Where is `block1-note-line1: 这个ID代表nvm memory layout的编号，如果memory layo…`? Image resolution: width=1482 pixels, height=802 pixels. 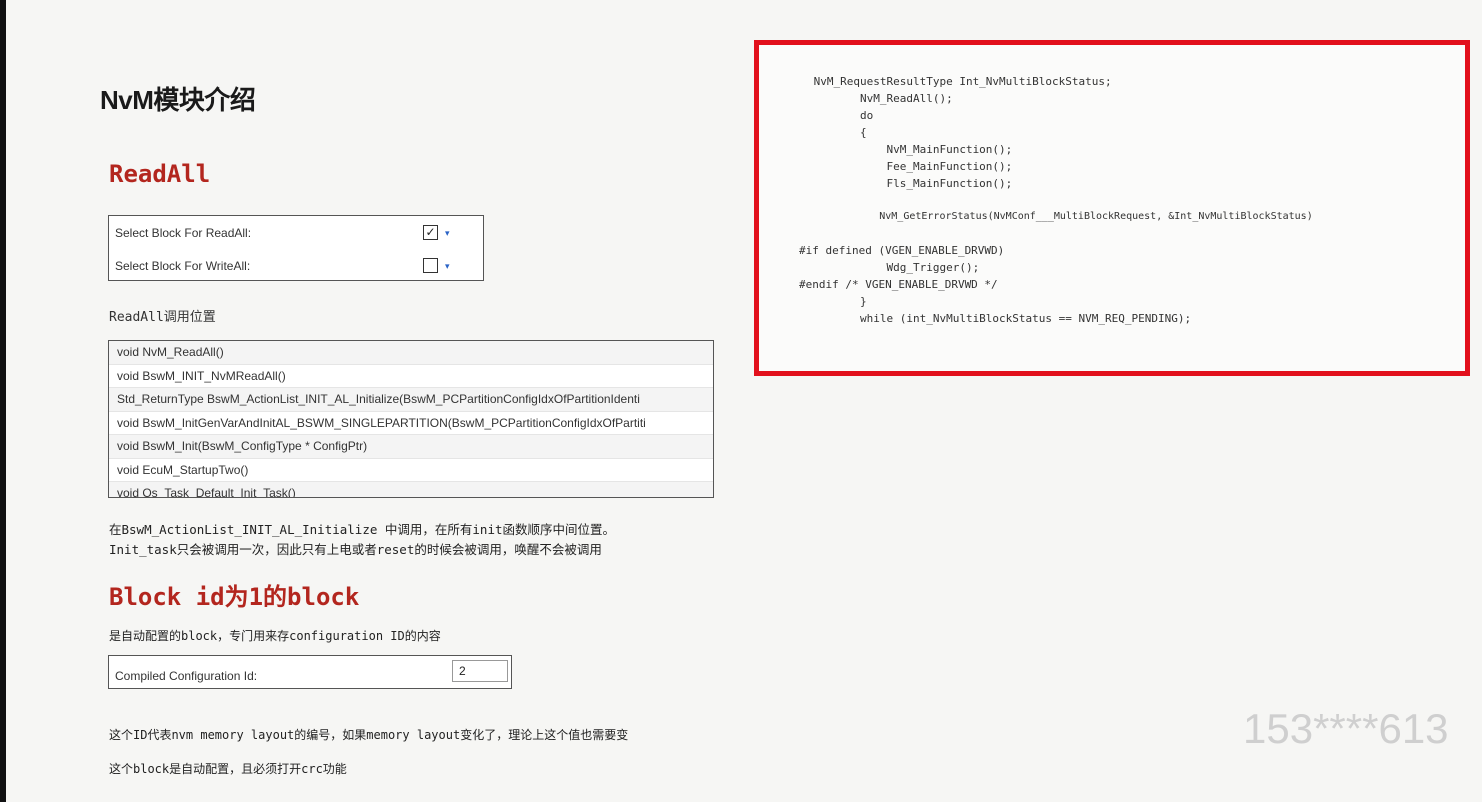 block1-note-line1: 这个ID代表nvm memory layout的编号，如果memory layo… is located at coordinates (369, 735).